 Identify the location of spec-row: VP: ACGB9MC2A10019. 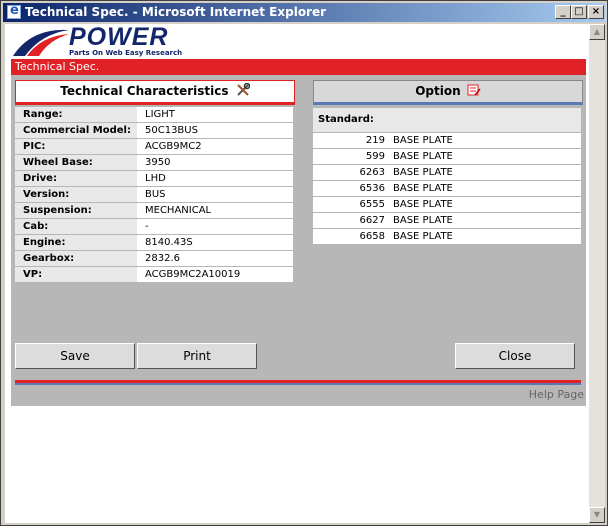
(154, 275).